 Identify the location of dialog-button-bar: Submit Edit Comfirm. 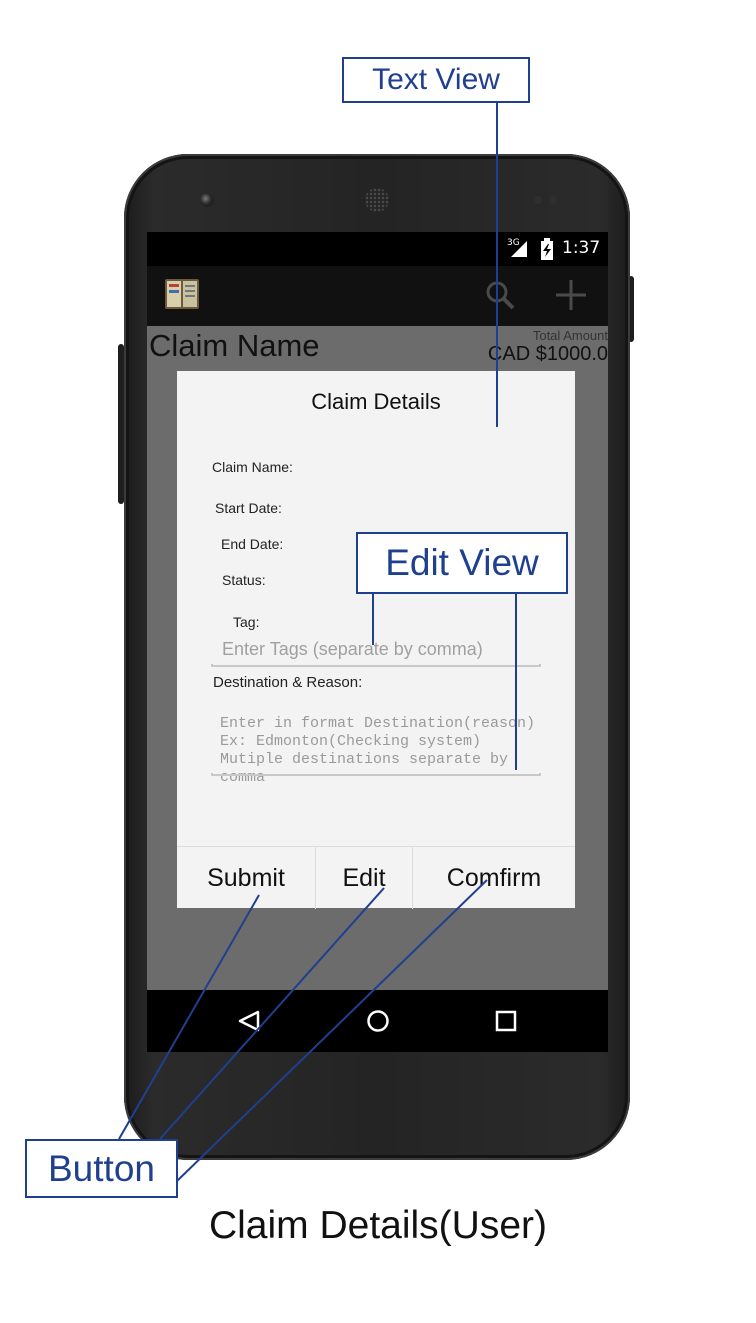
(376, 877).